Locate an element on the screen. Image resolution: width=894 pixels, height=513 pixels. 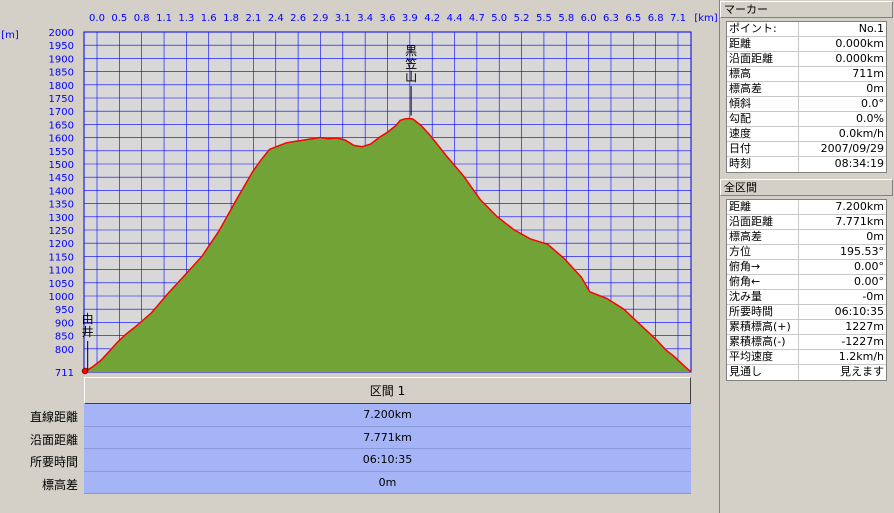
y-tick-label: 1600 is located at coordinates (61, 139).